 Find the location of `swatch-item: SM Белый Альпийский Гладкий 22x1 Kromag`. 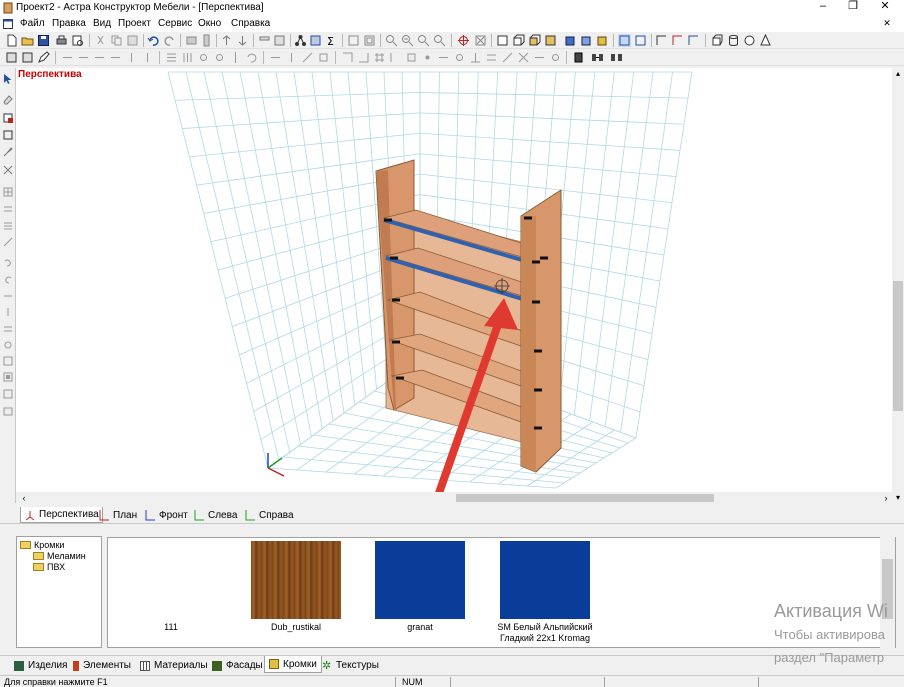

swatch-item: SM Белый Альпийский Гладкий 22x1 Kromag is located at coordinates (545, 593).